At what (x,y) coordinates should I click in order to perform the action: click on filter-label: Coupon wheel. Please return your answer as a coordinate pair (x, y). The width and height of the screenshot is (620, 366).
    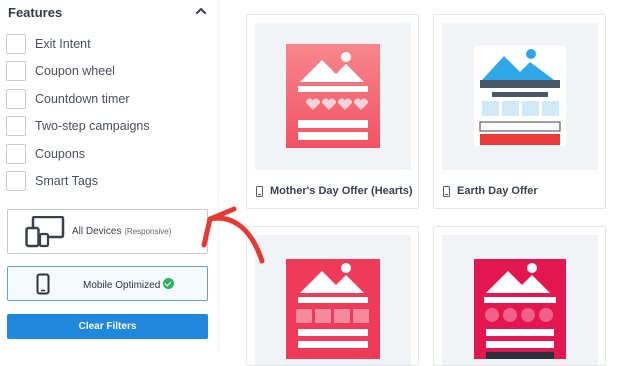
    Looking at the image, I should click on (75, 71).